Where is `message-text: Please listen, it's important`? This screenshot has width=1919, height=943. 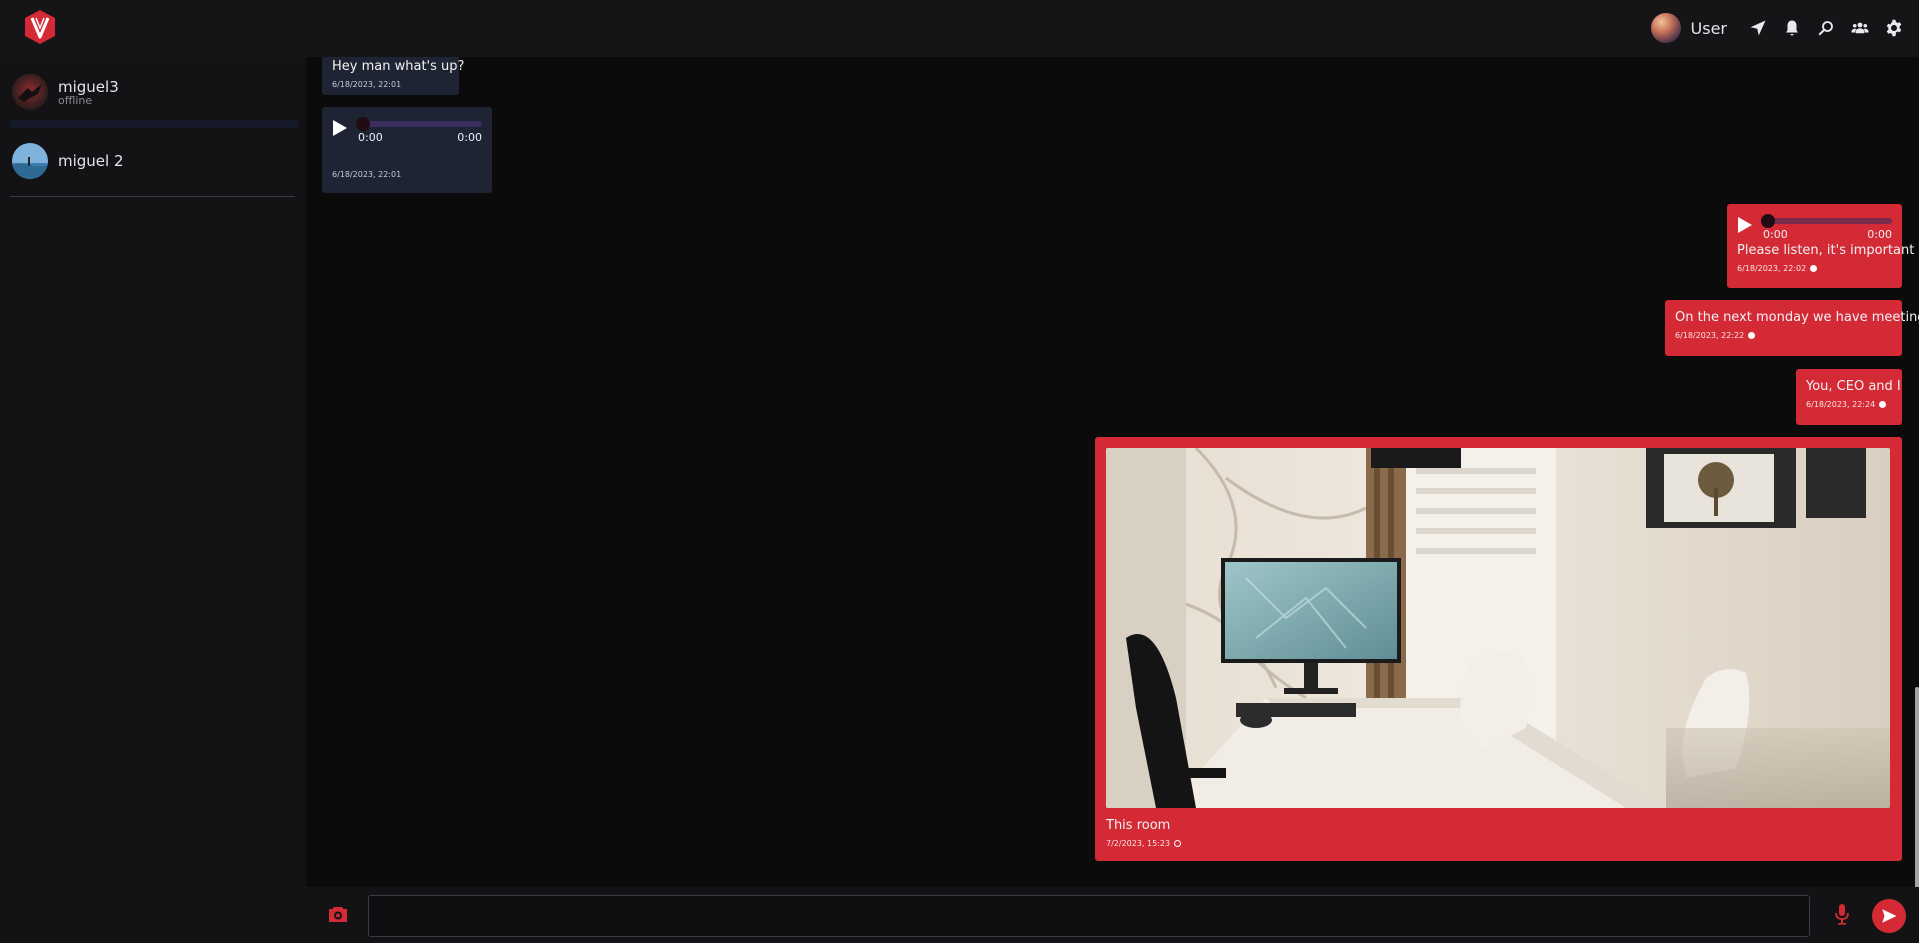
message-text: Please listen, it's important is located at coordinates (1826, 250).